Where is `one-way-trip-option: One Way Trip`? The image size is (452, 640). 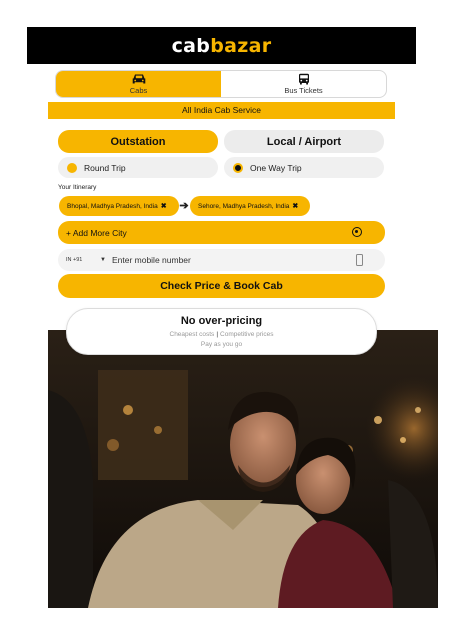
one-way-trip-option: One Way Trip is located at coordinates (304, 167).